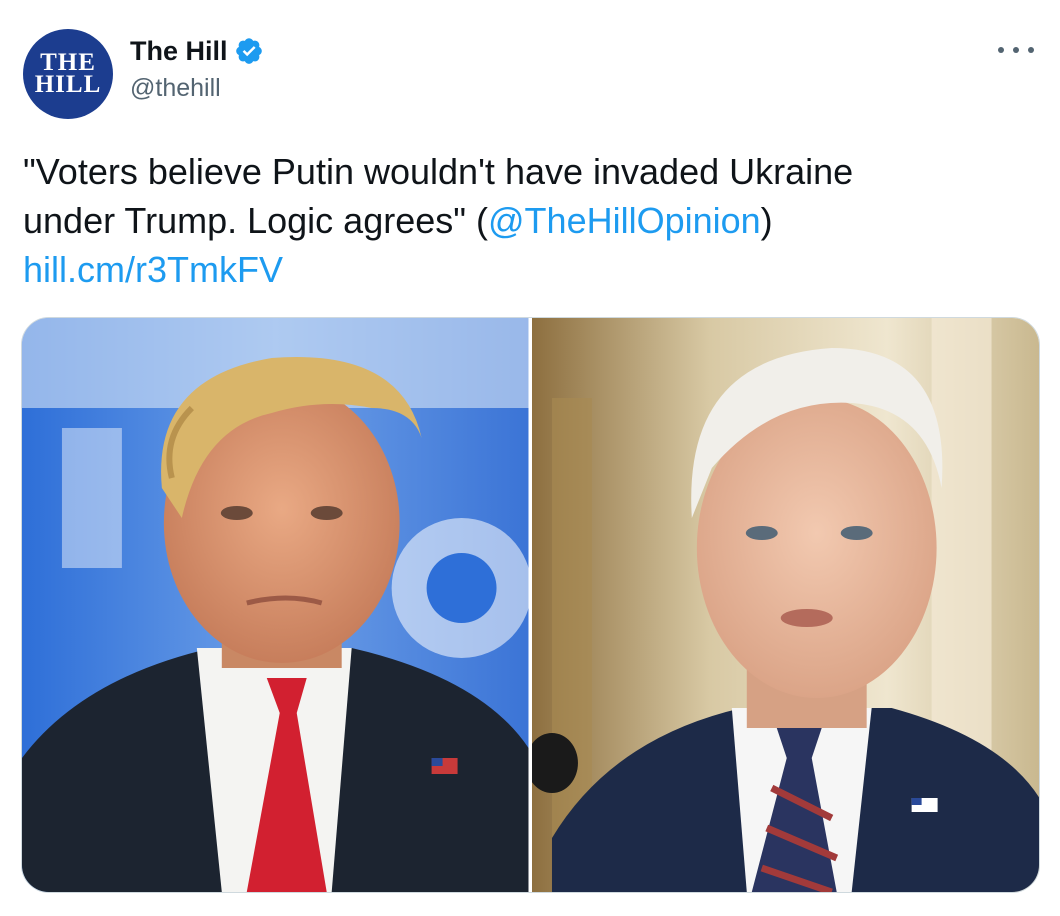 This screenshot has height=916, width=1060. Describe the element at coordinates (68, 84) in the screenshot. I see `avatar-logo-line-2: HILL` at that location.